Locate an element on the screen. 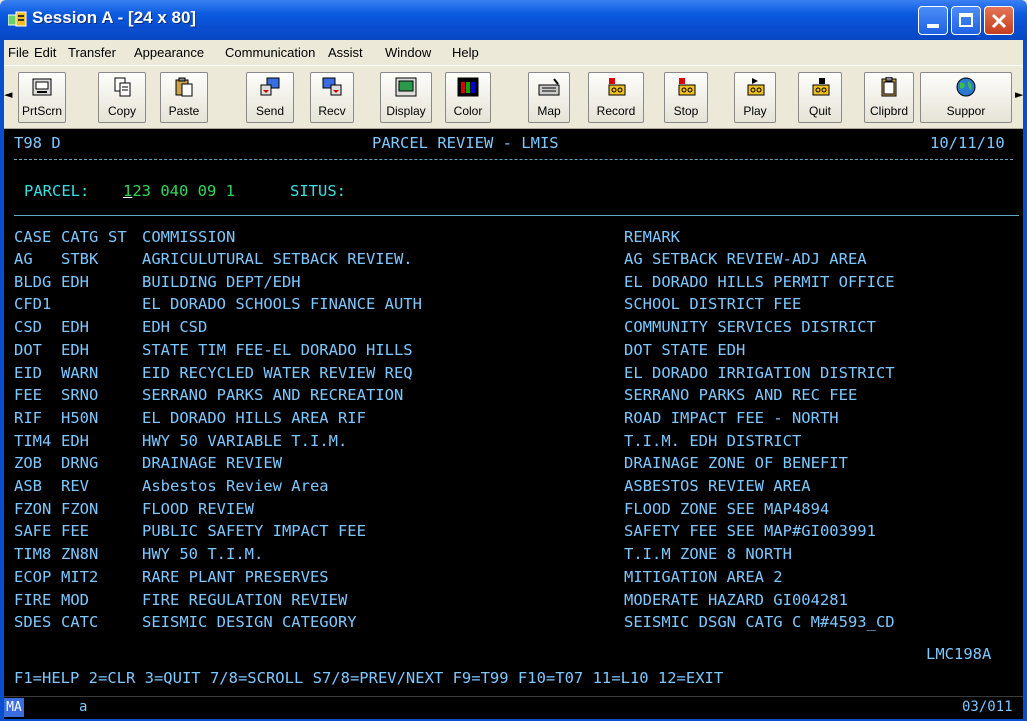 This screenshot has width=1027, height=721. cell-case: TIM8 is located at coordinates (33, 554).